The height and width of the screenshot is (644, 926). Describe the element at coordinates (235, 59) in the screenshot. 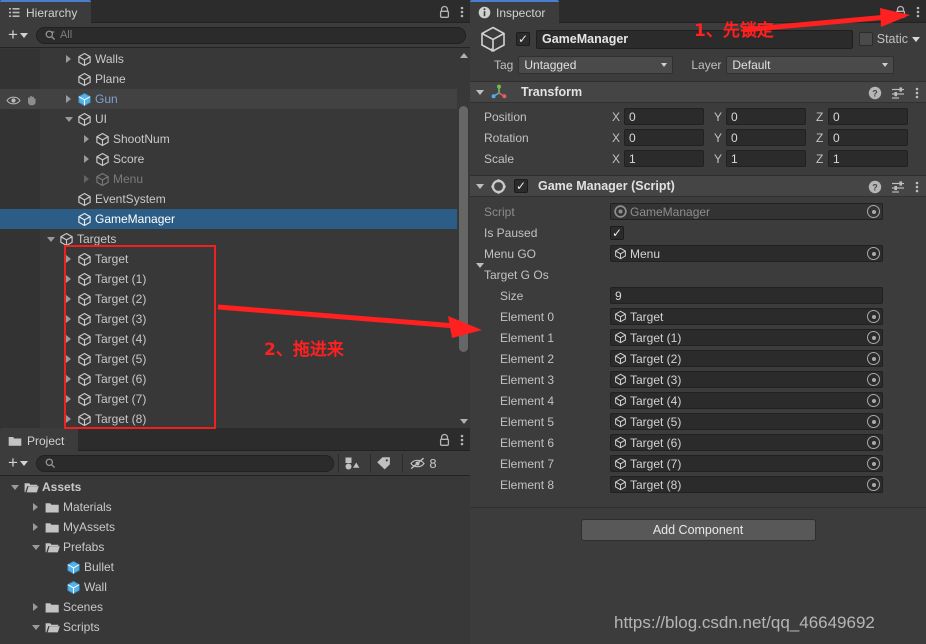

I see `hierarchy-item-walls: Walls` at that location.